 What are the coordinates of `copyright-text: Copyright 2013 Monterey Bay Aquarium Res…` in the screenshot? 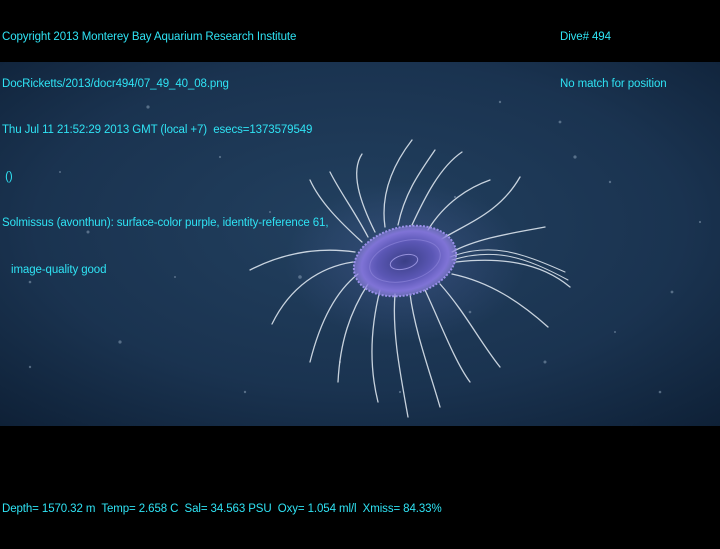 It's located at (149, 37).